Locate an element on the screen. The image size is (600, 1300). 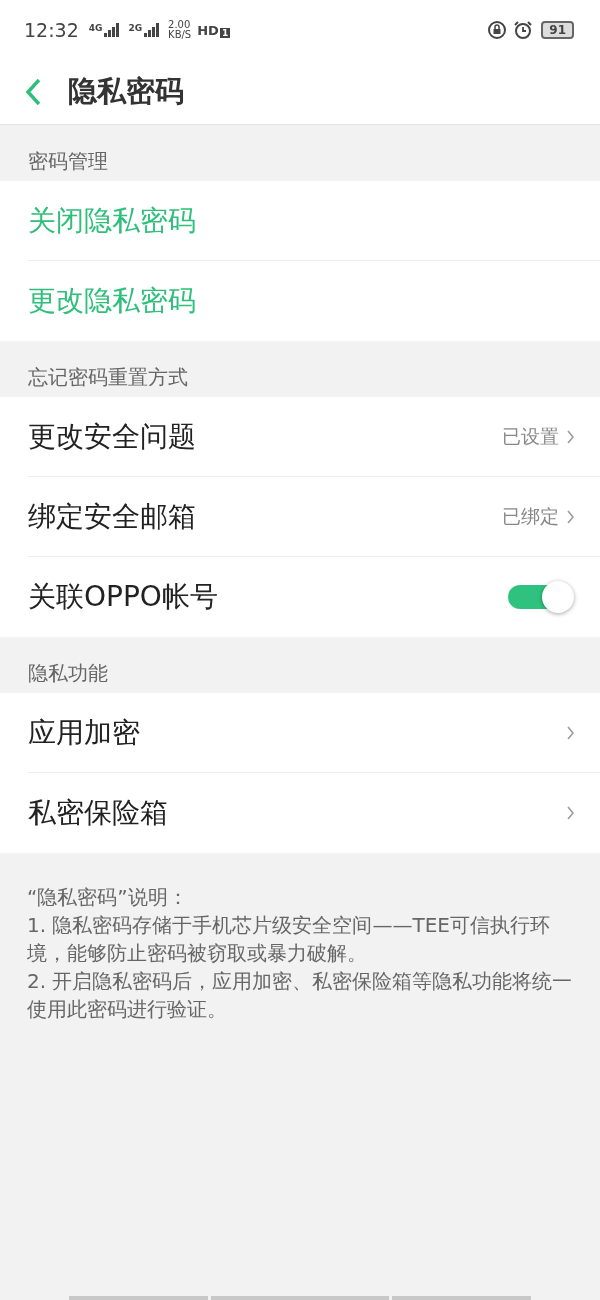
settings-item: 关联OPPO帐号 is located at coordinates (314, 597).